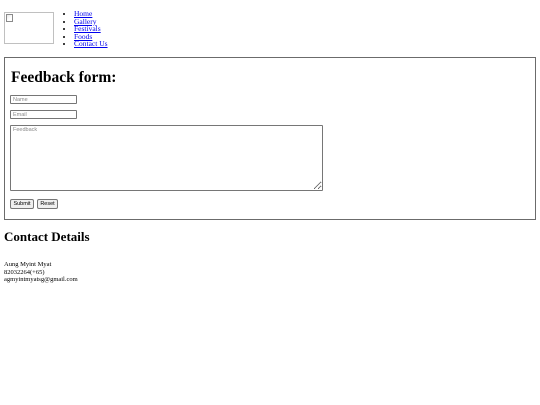 The height and width of the screenshot is (405, 540). What do you see at coordinates (43, 114) in the screenshot?
I see `email-input` at bounding box center [43, 114].